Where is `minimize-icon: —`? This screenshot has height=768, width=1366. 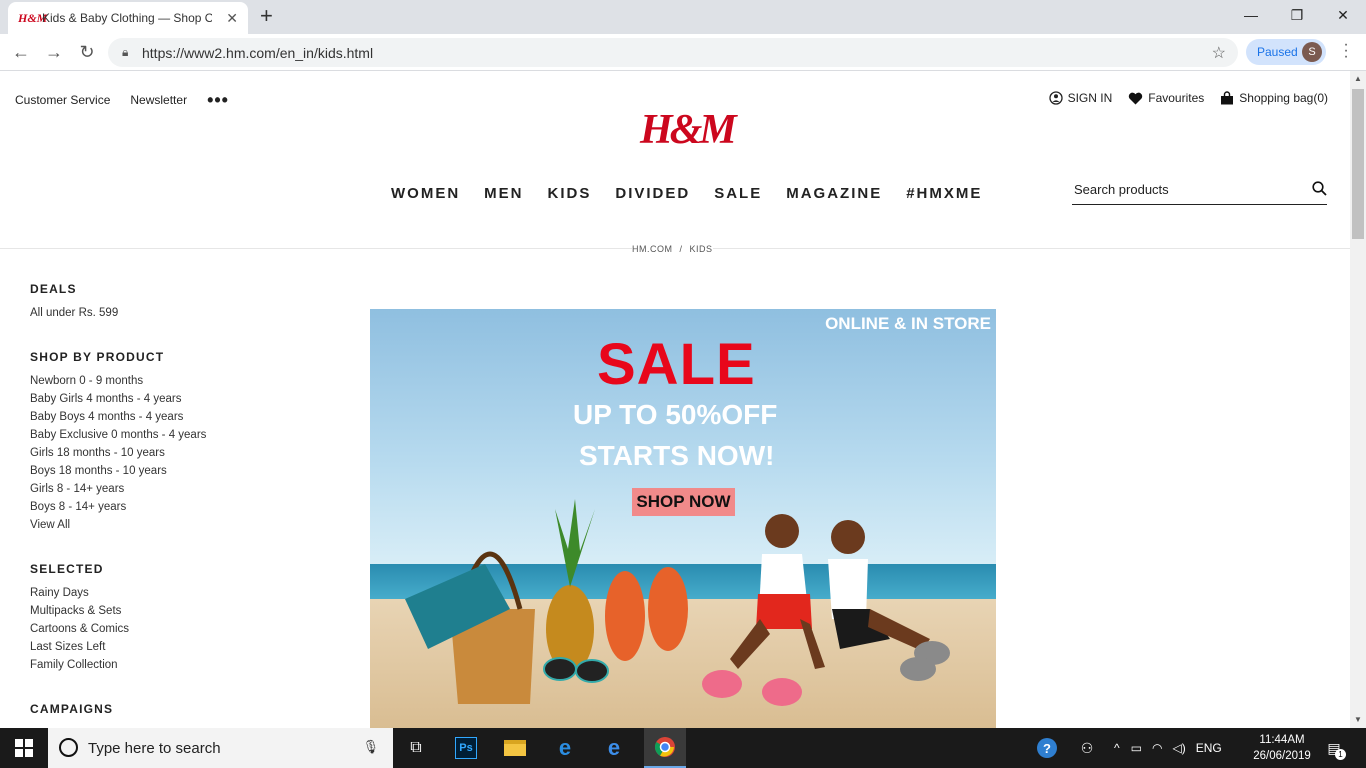 minimize-icon: — is located at coordinates (1251, 15).